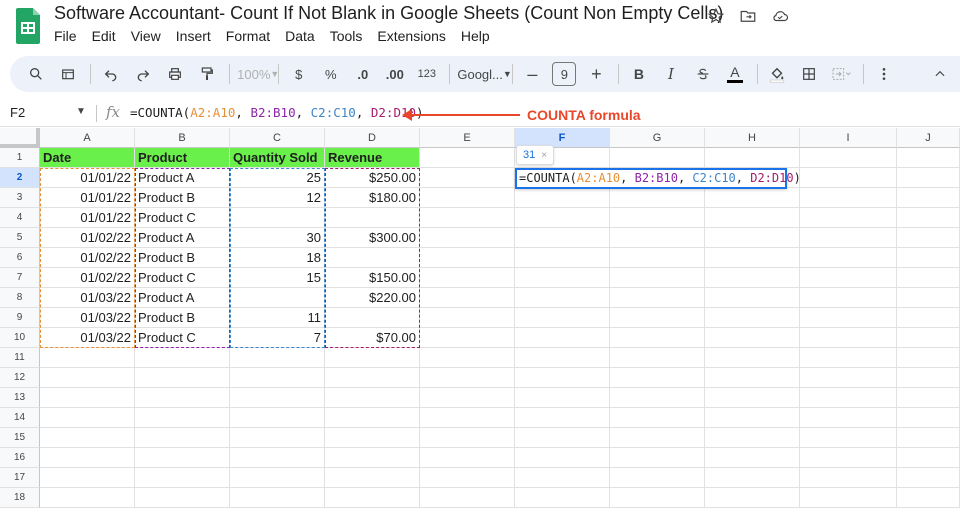 This screenshot has width=960, height=513. I want to click on row-header-3: 3, so click(20, 198).